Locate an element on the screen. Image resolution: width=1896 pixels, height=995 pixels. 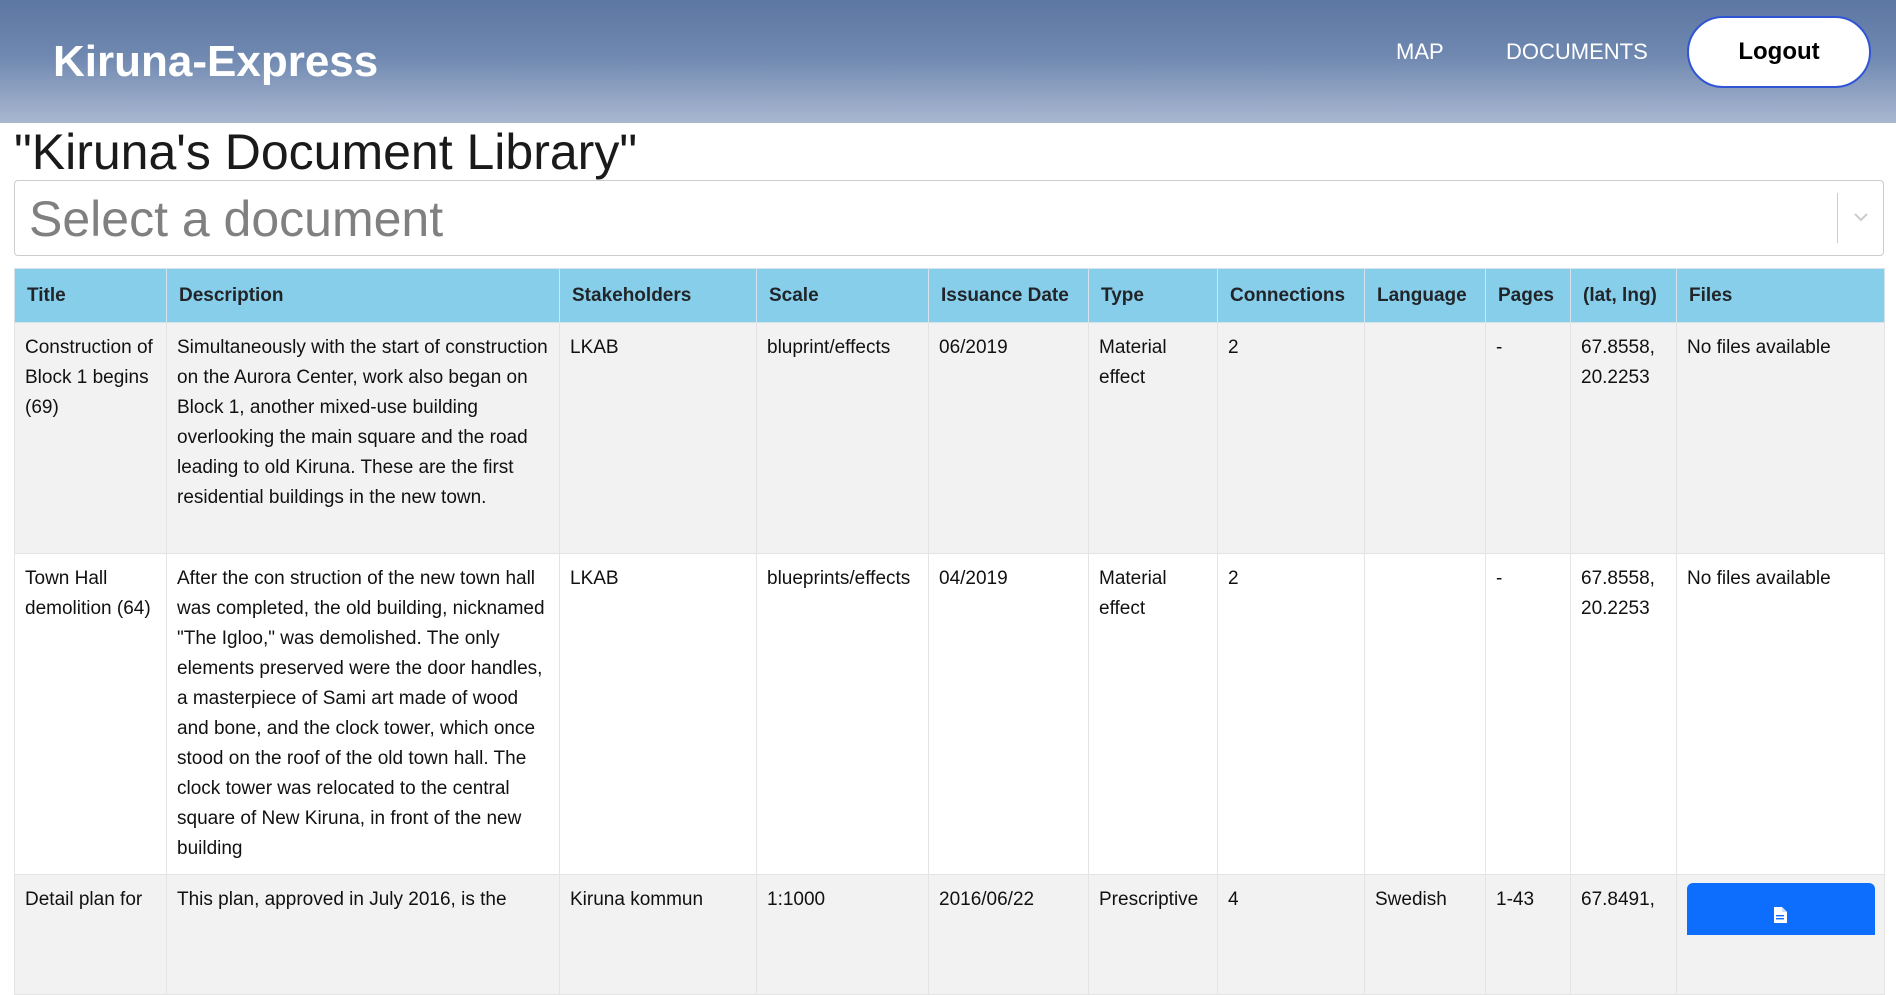
cell-date: 04/2019 is located at coordinates (1008, 714).